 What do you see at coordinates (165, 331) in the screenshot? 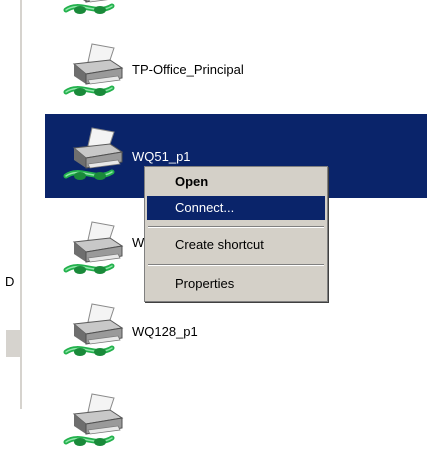
I see `printer-item-label: WQ128_p1` at bounding box center [165, 331].